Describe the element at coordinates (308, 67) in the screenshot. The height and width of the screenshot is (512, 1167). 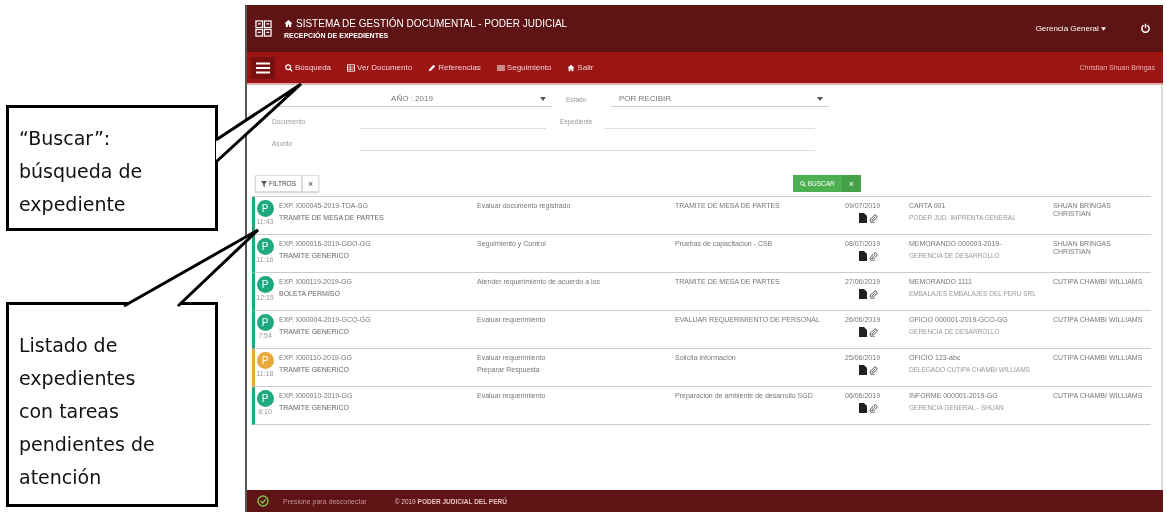
I see `nav-item: Búsqueda` at that location.